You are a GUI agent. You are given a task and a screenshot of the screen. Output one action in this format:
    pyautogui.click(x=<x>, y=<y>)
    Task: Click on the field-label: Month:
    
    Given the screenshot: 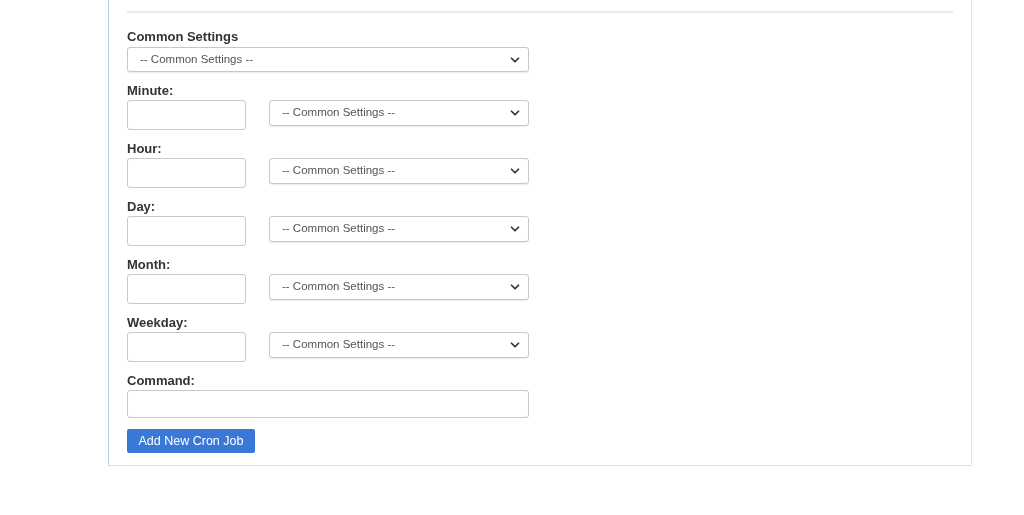 What is the action you would take?
    pyautogui.click(x=149, y=265)
    